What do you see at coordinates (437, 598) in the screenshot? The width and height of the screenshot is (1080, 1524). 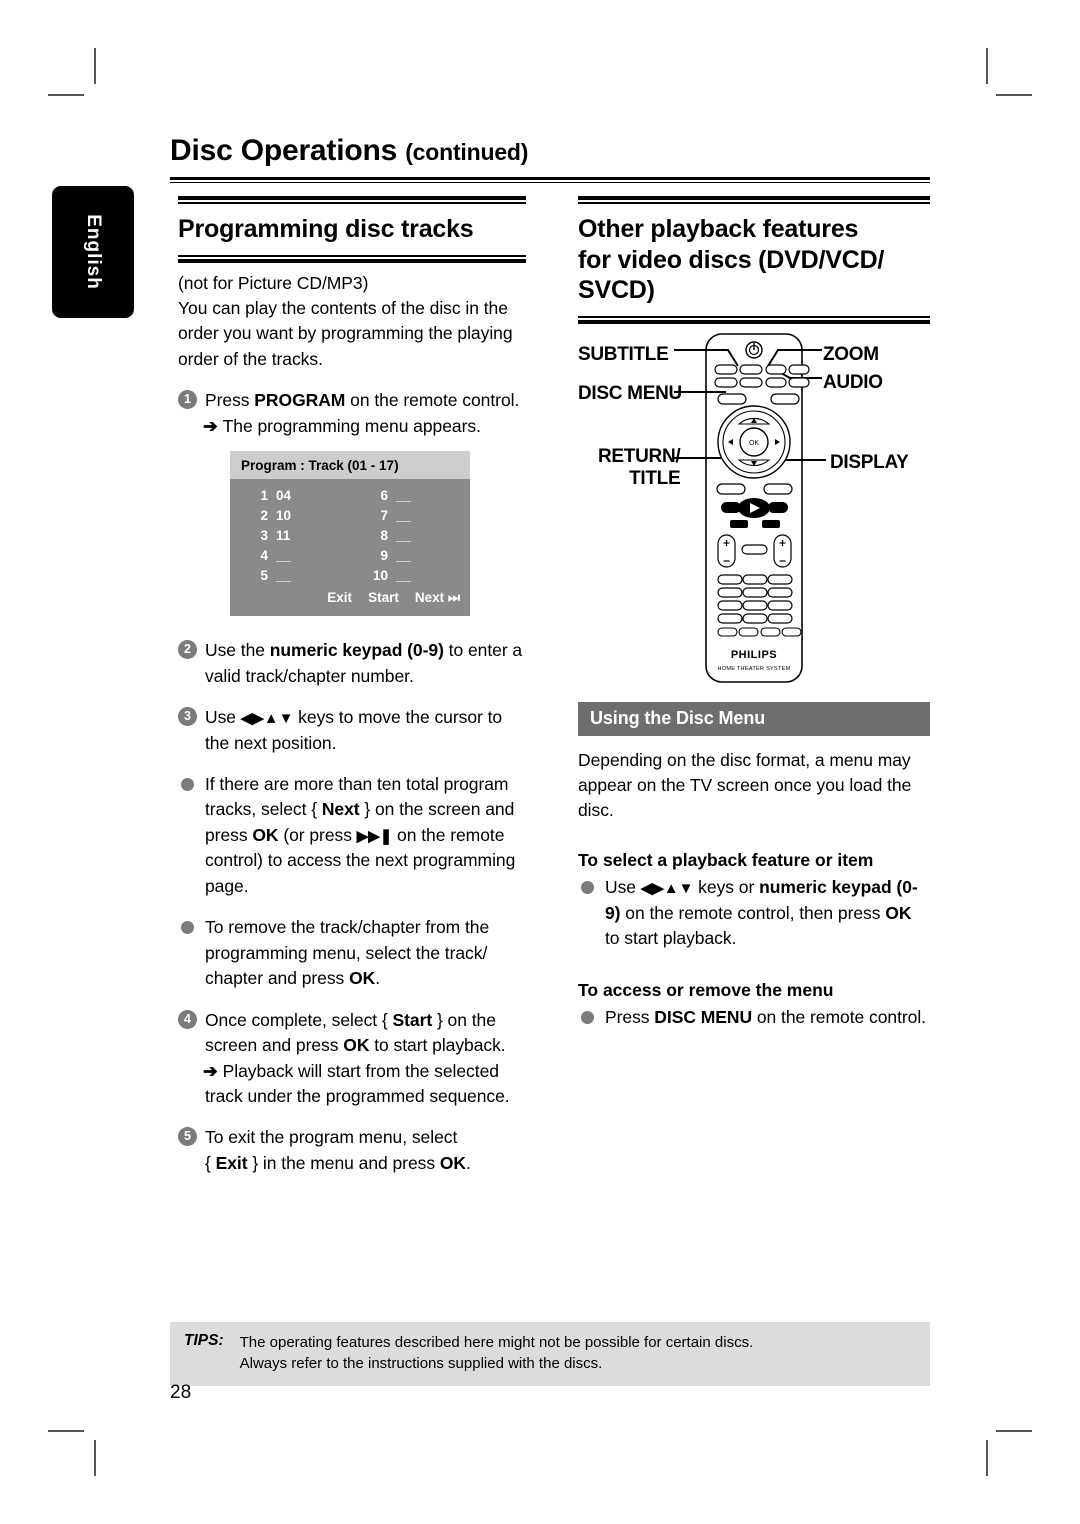 I see `program-menu-next-button: Next ⏭` at bounding box center [437, 598].